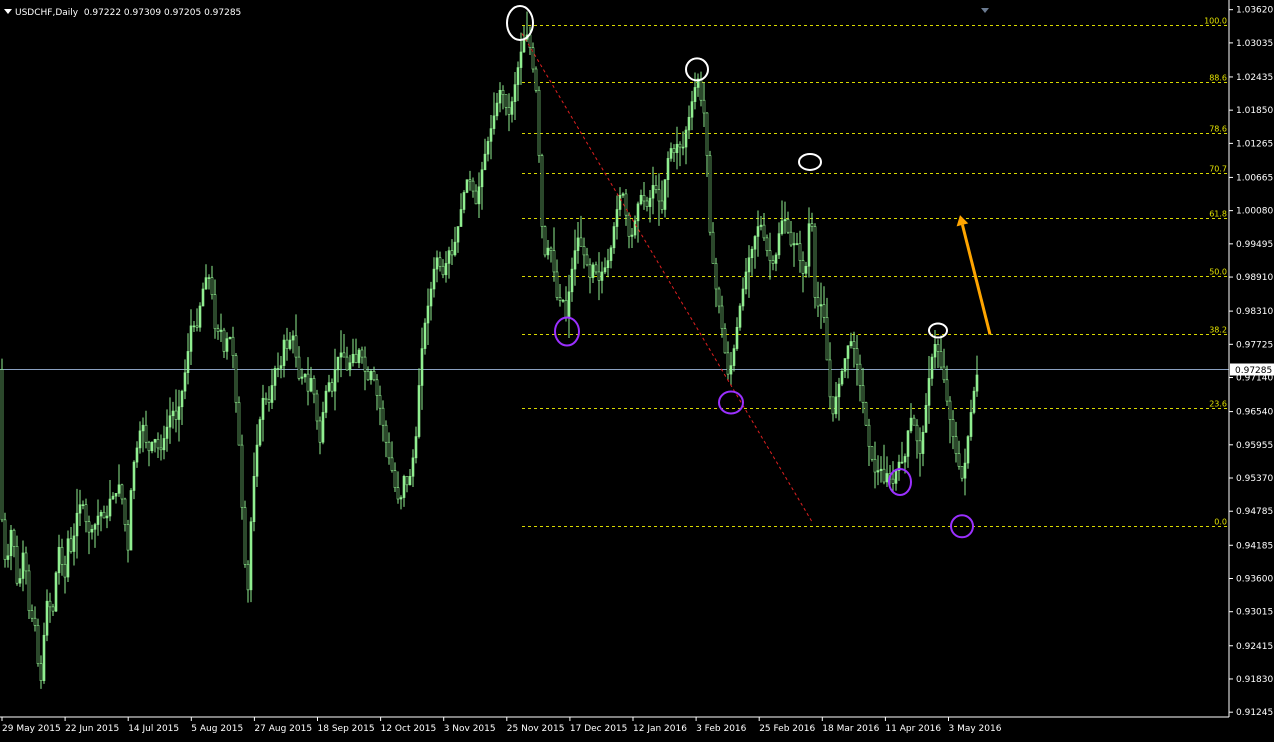  I want to click on x-tick-label: 12 Oct 2015, so click(409, 729).